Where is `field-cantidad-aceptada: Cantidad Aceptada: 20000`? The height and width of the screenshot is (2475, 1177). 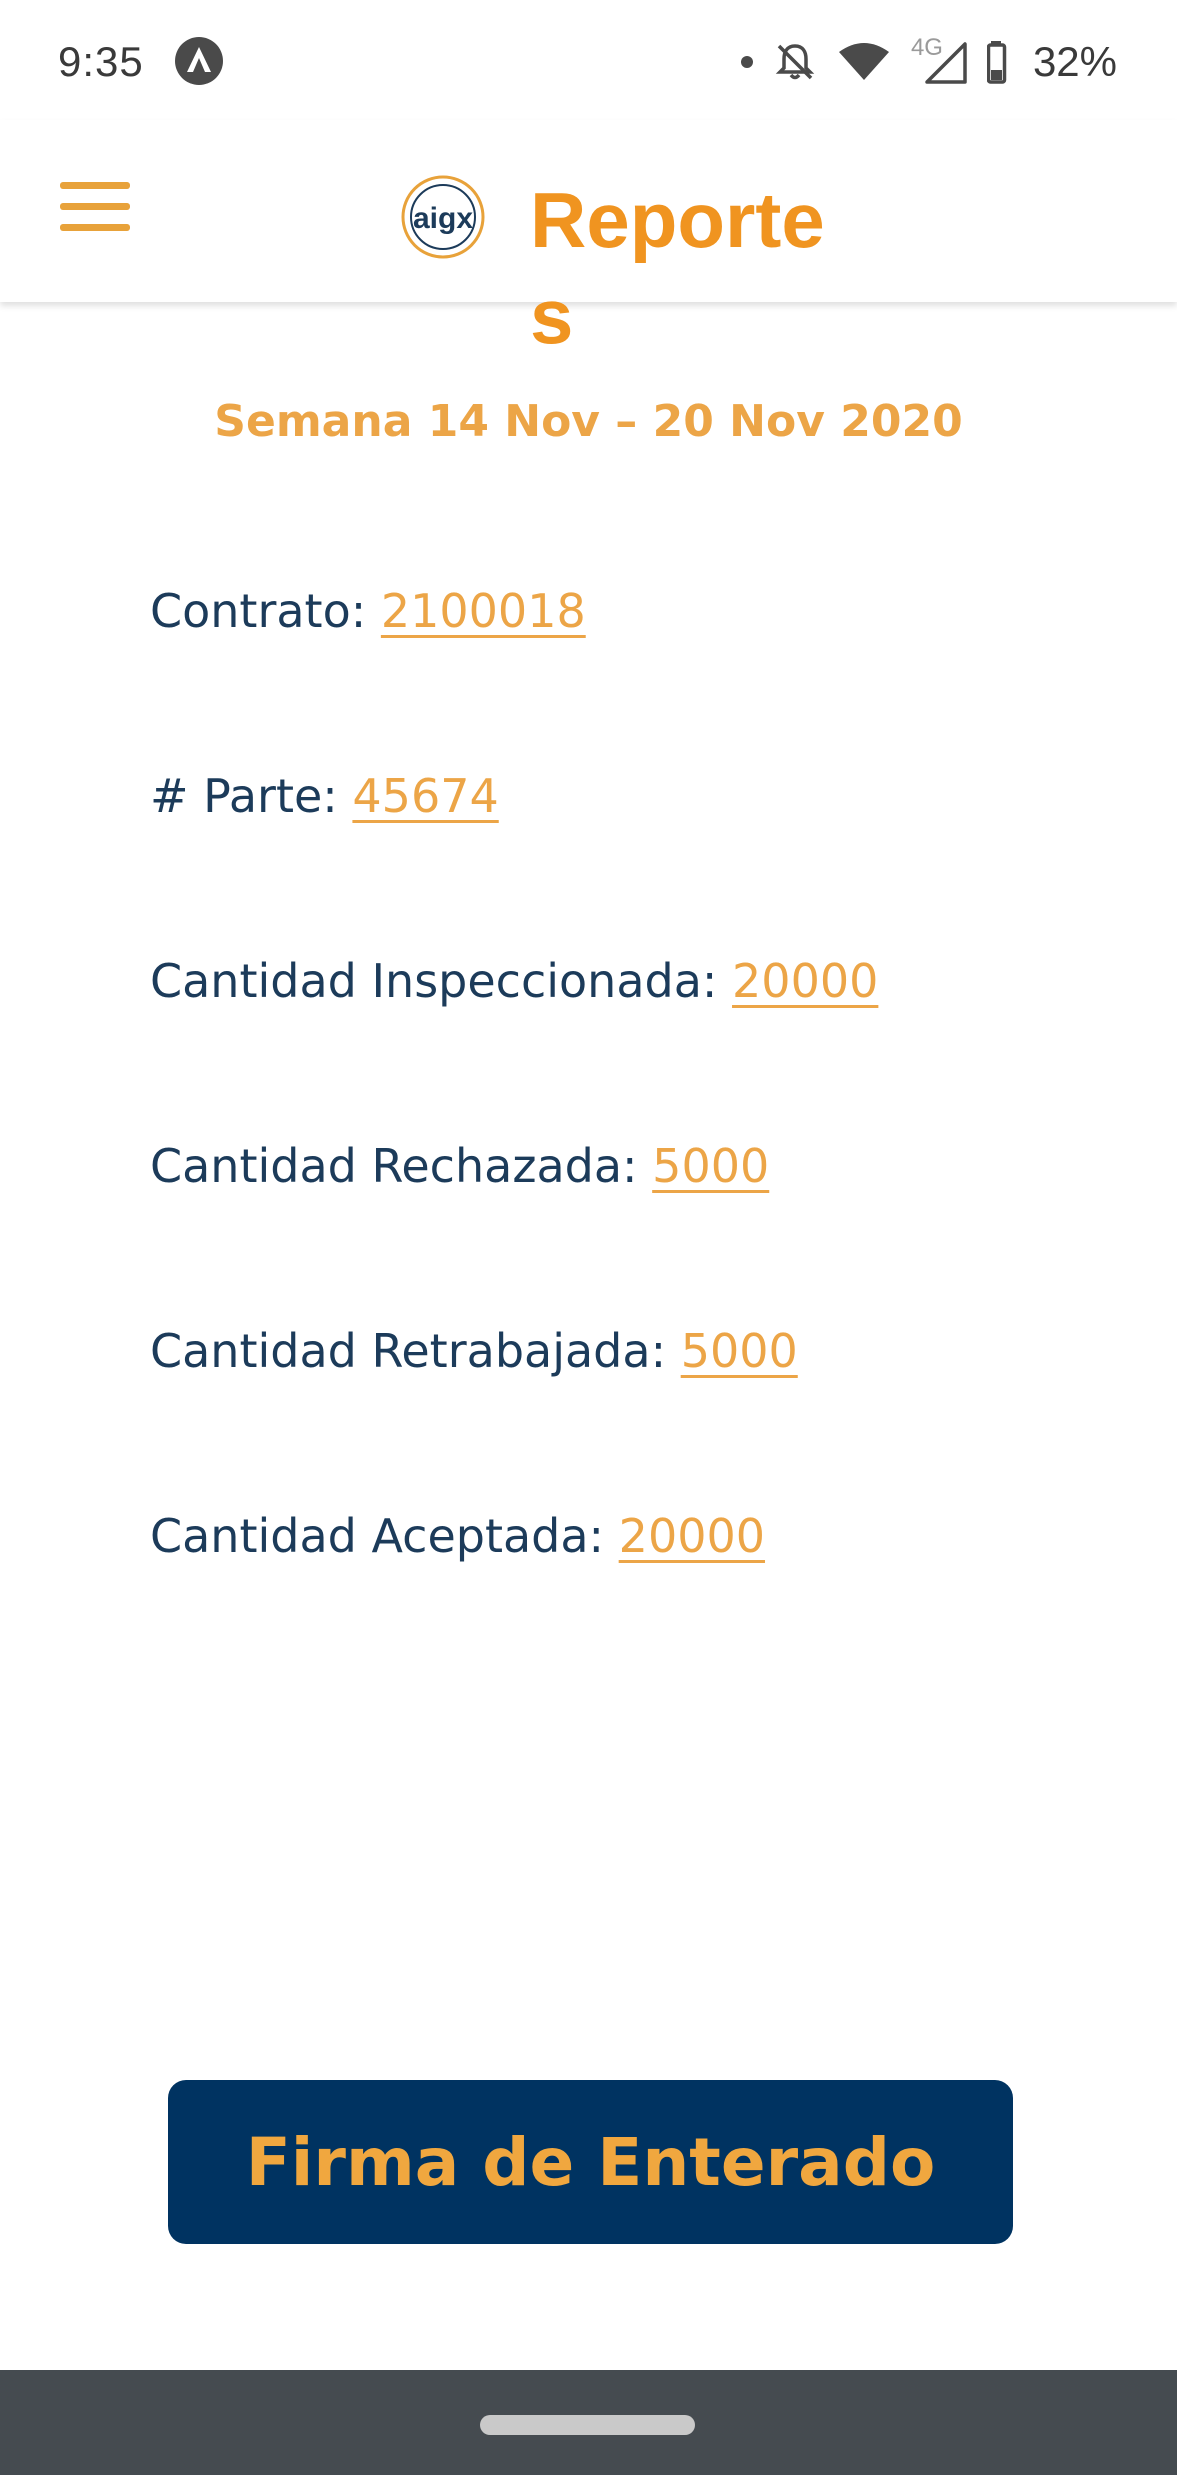 field-cantidad-aceptada: Cantidad Aceptada: 20000 is located at coordinates (457, 1536).